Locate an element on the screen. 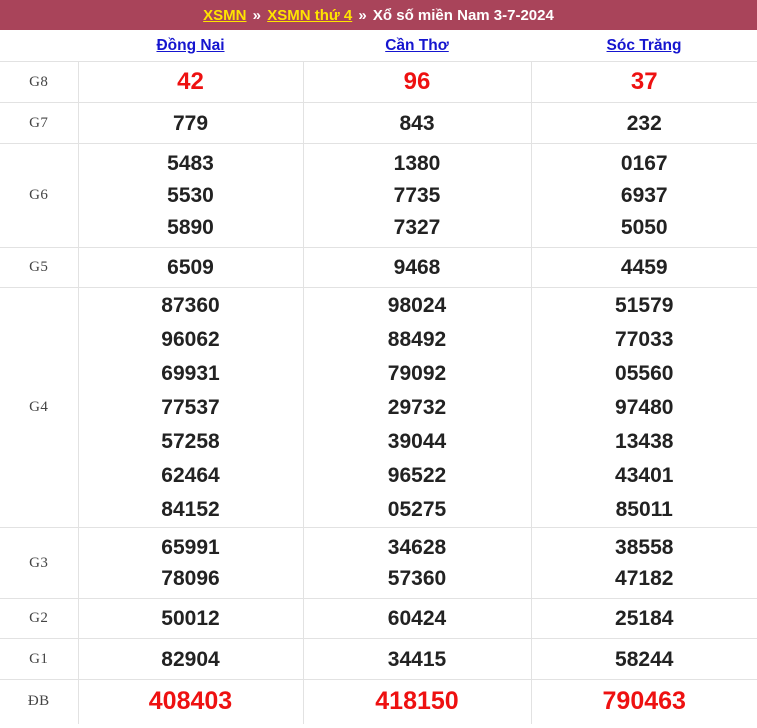  prize-number: 408403 is located at coordinates (190, 701).